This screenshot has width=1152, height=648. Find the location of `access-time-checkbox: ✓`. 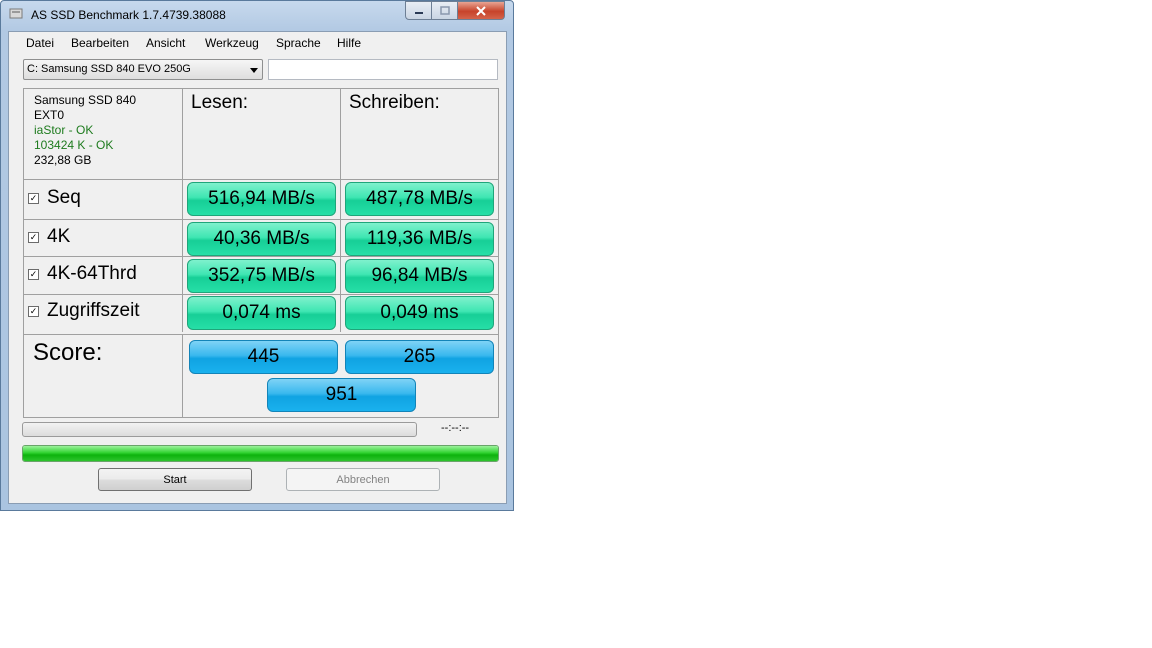

access-time-checkbox: ✓ is located at coordinates (33, 311).